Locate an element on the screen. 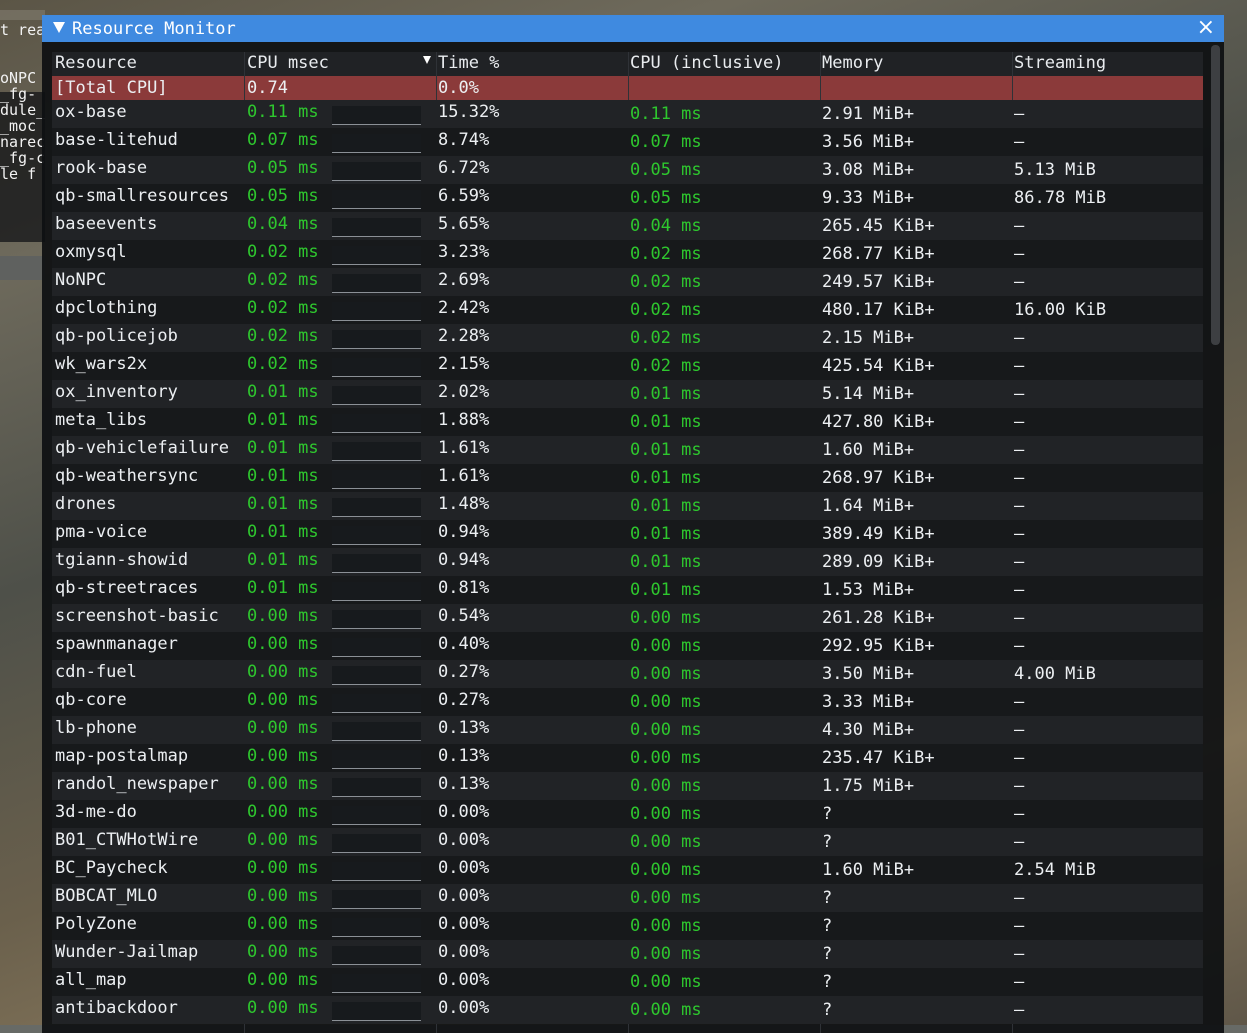  streaming: 5.13 MiB is located at coordinates (1055, 170).